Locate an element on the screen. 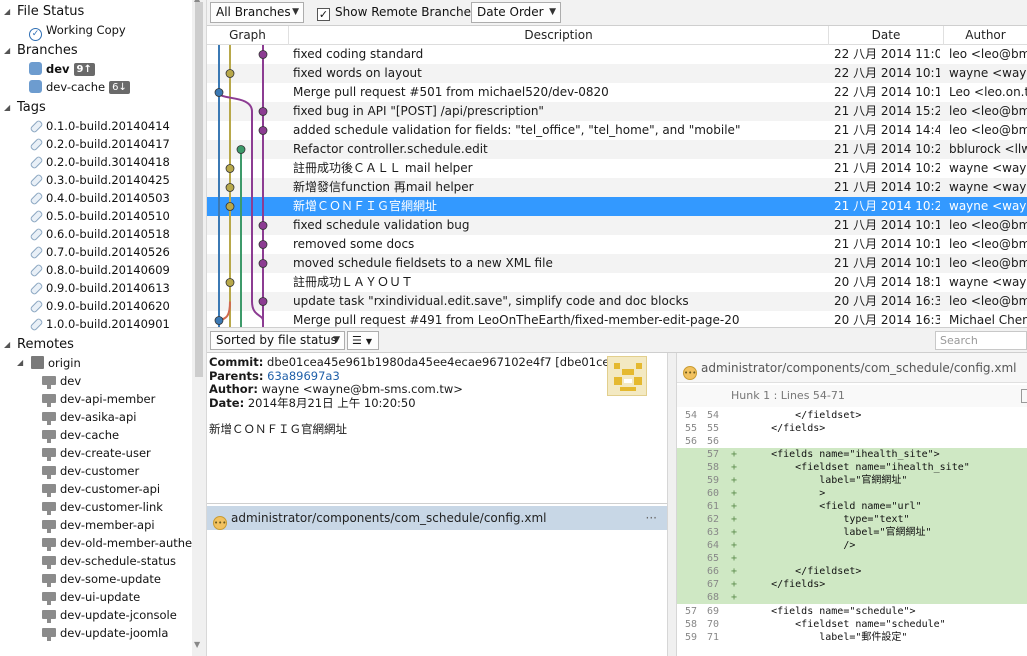 The width and height of the screenshot is (1027, 656). tag-icon is located at coordinates (35, 251).